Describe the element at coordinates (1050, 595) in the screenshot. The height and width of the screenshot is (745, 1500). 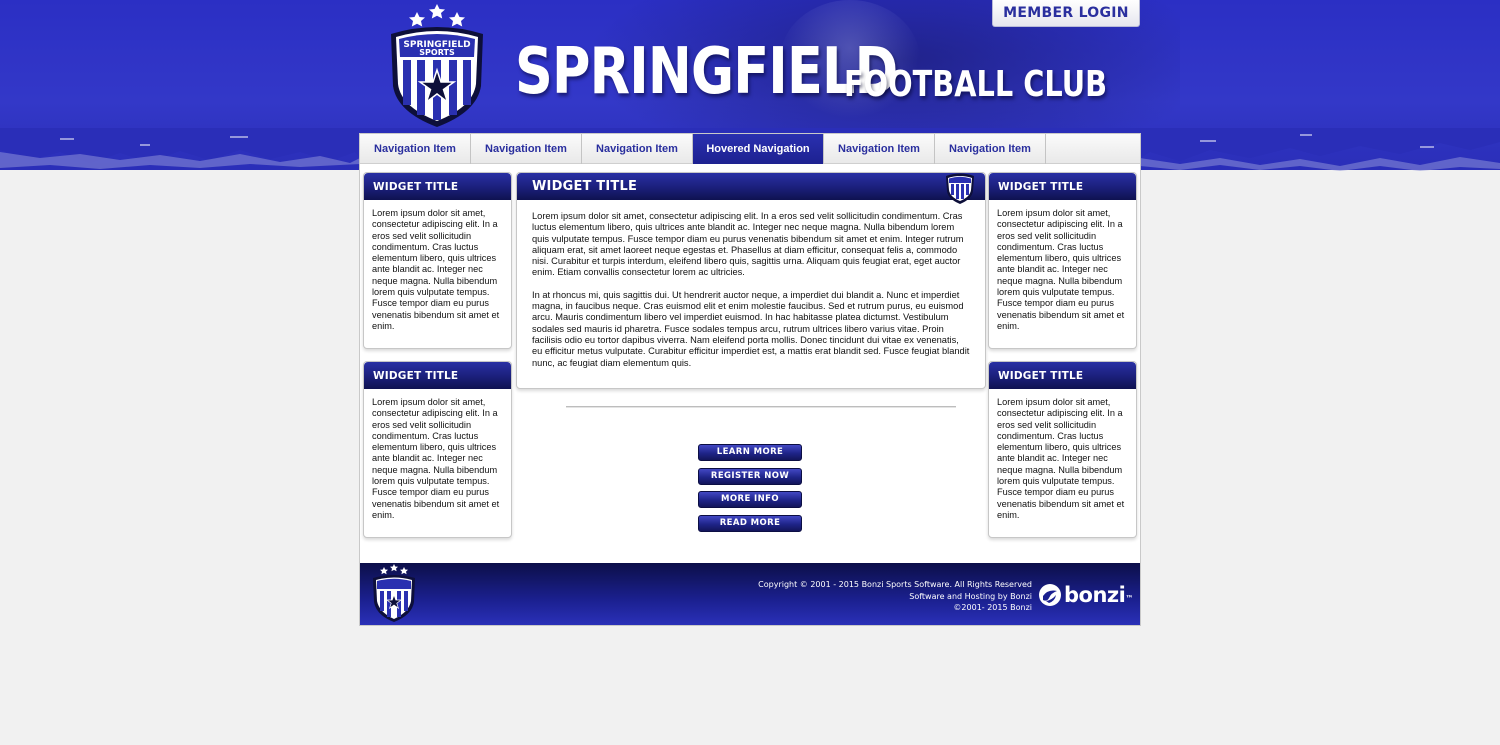
I see `bonzi-logo-icon` at that location.